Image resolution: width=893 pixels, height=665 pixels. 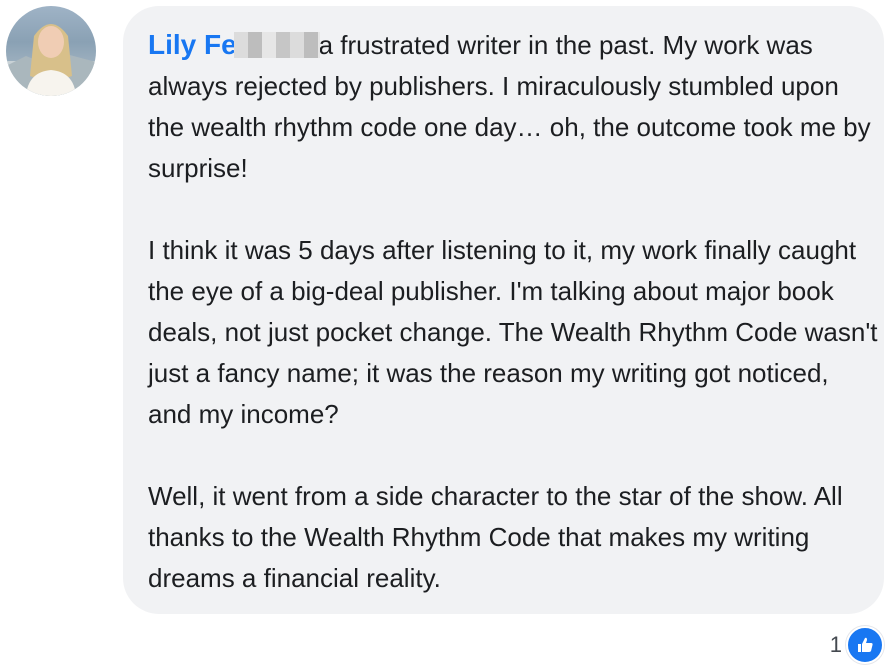 What do you see at coordinates (192, 44) in the screenshot?
I see `author-name: Lily Fe` at bounding box center [192, 44].